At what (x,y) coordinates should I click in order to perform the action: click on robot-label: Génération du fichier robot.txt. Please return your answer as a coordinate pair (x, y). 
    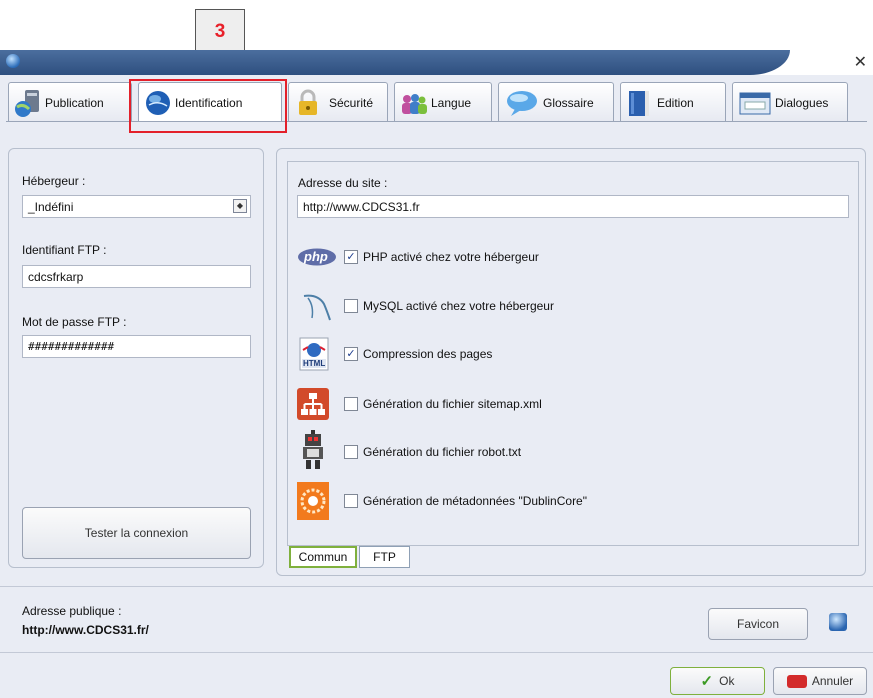
    Looking at the image, I should click on (442, 452).